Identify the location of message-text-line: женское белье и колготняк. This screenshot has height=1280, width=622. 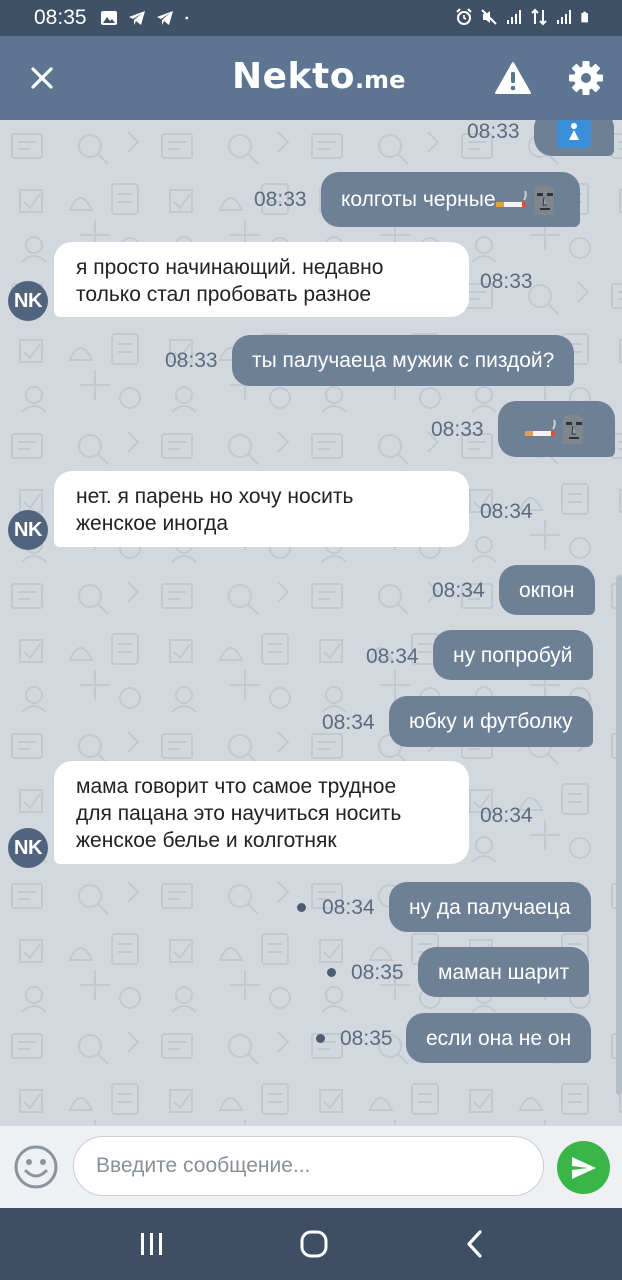
(206, 840).